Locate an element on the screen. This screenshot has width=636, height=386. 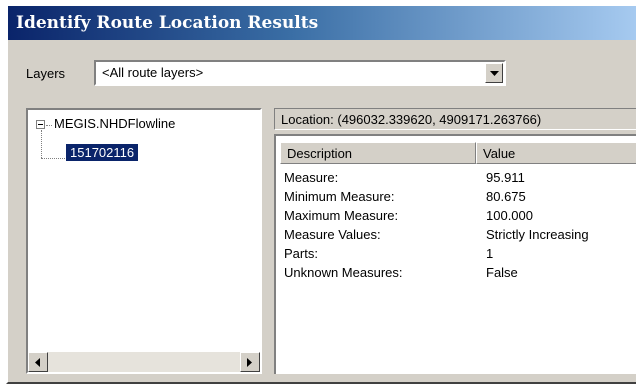
scroll-left-button is located at coordinates (38, 362).